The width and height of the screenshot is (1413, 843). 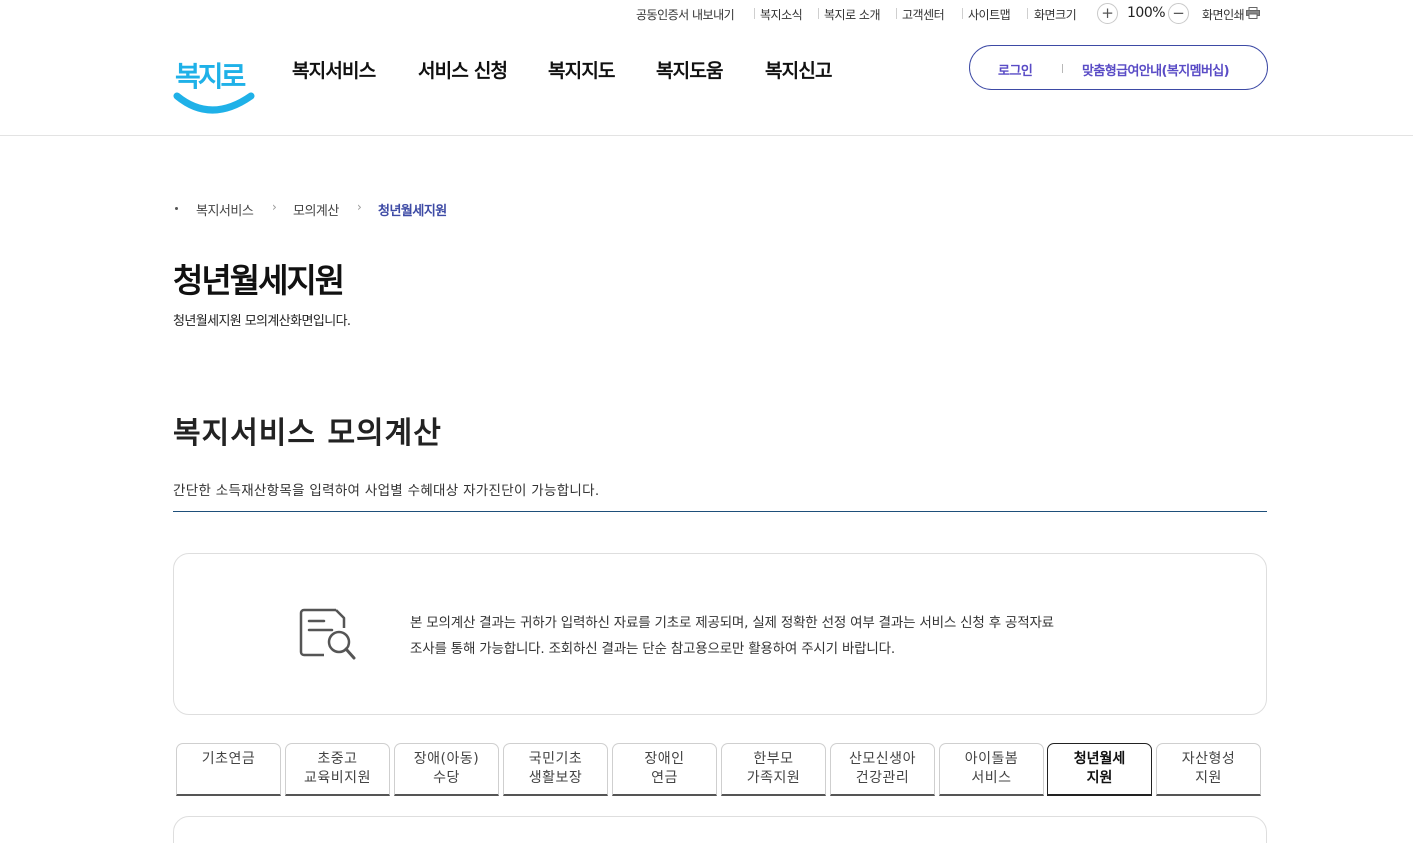 I want to click on tab-basic-livelihood: 국민기초 생활보장, so click(x=555, y=769).